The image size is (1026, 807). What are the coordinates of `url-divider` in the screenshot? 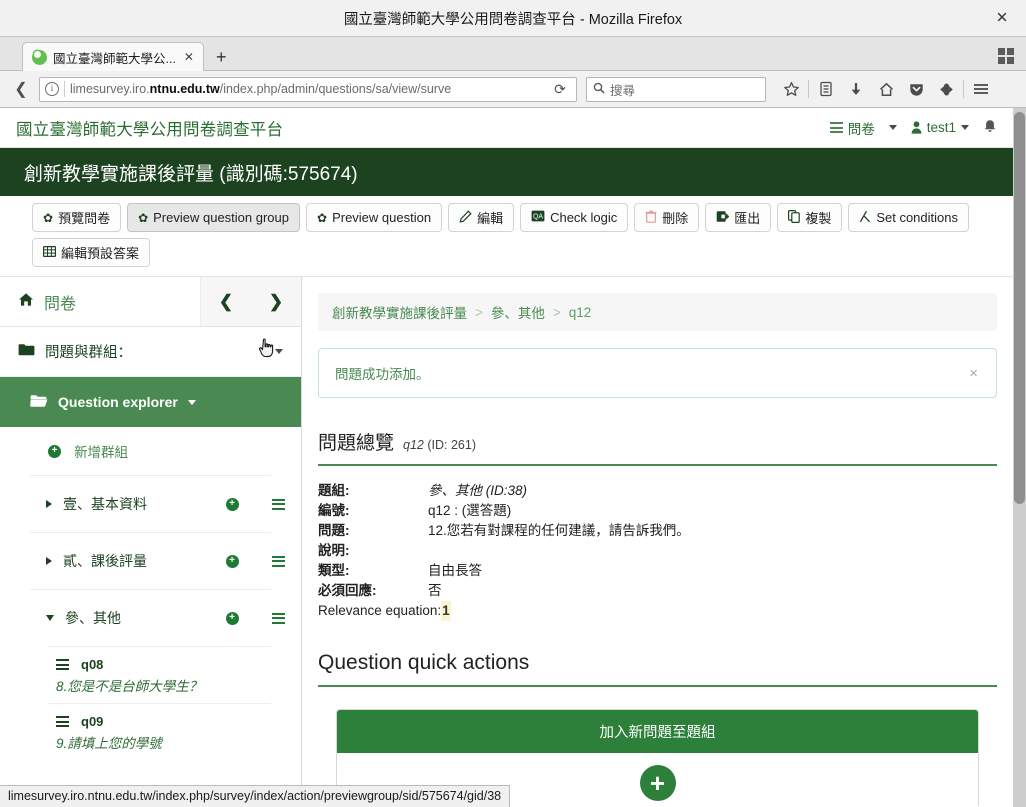 It's located at (64, 89).